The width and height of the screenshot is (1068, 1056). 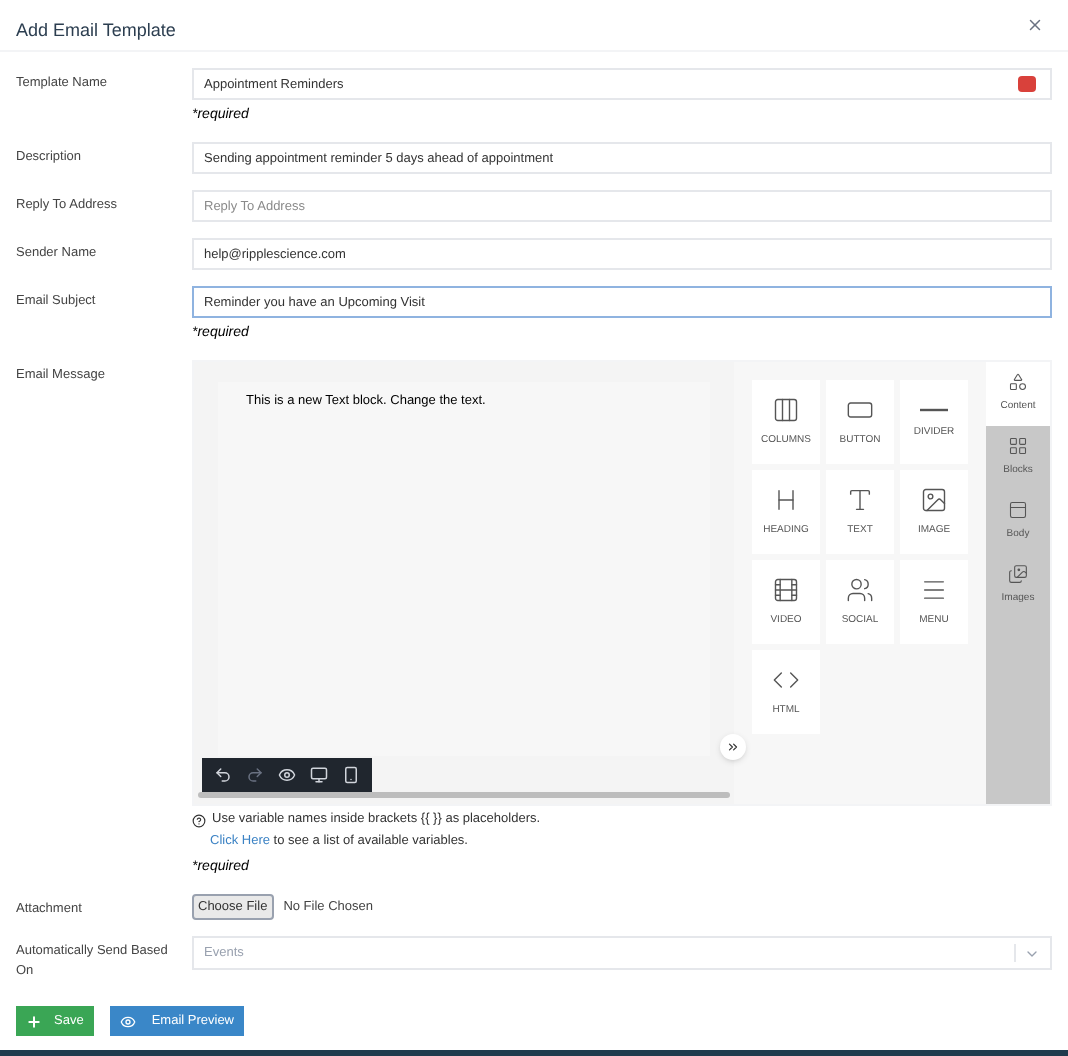 I want to click on columns-icon, so click(x=786, y=409).